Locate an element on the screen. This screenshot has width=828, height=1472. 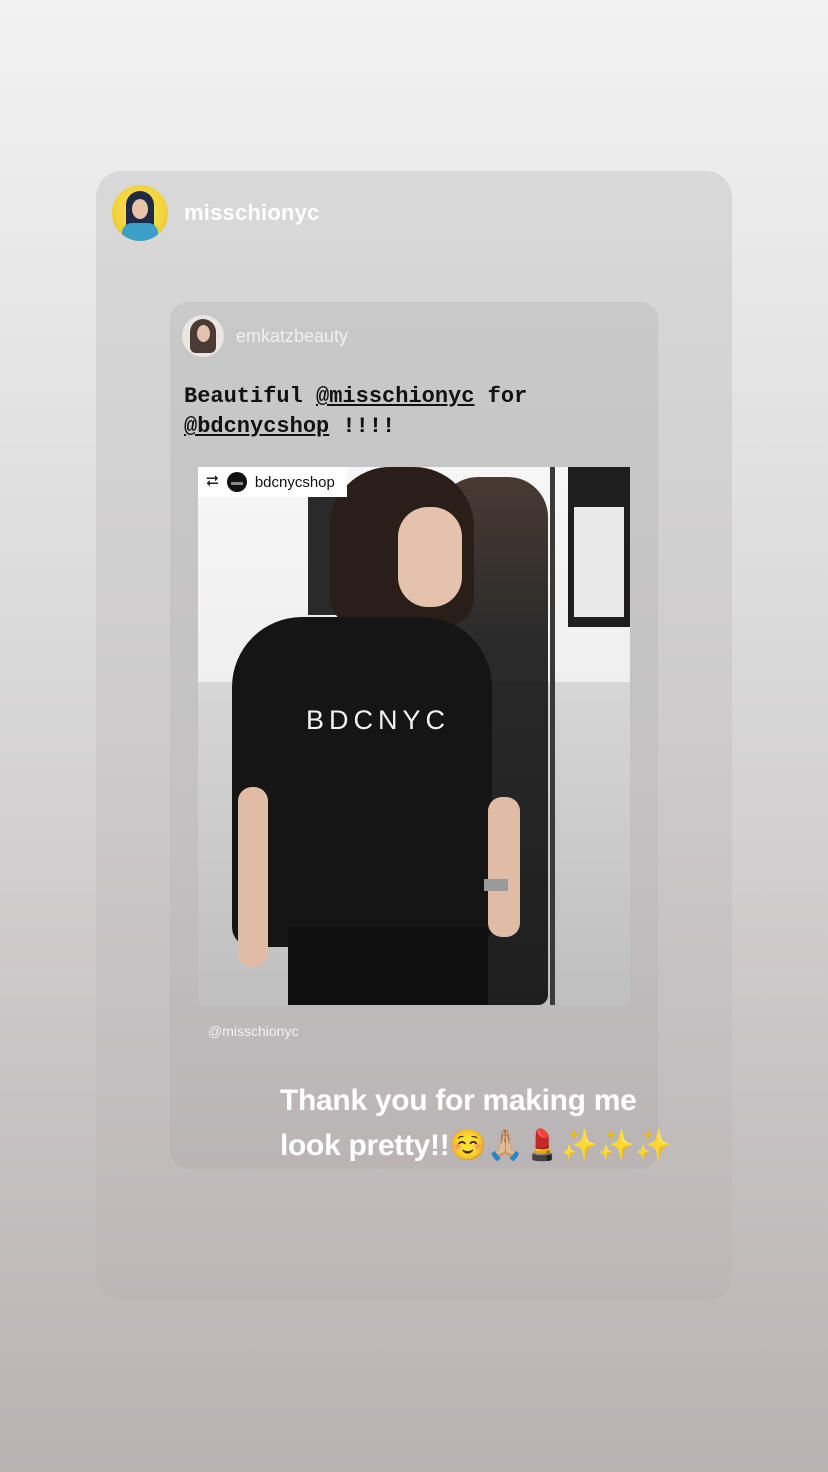
shared-post-author: emkatzbeauty is located at coordinates (292, 336).